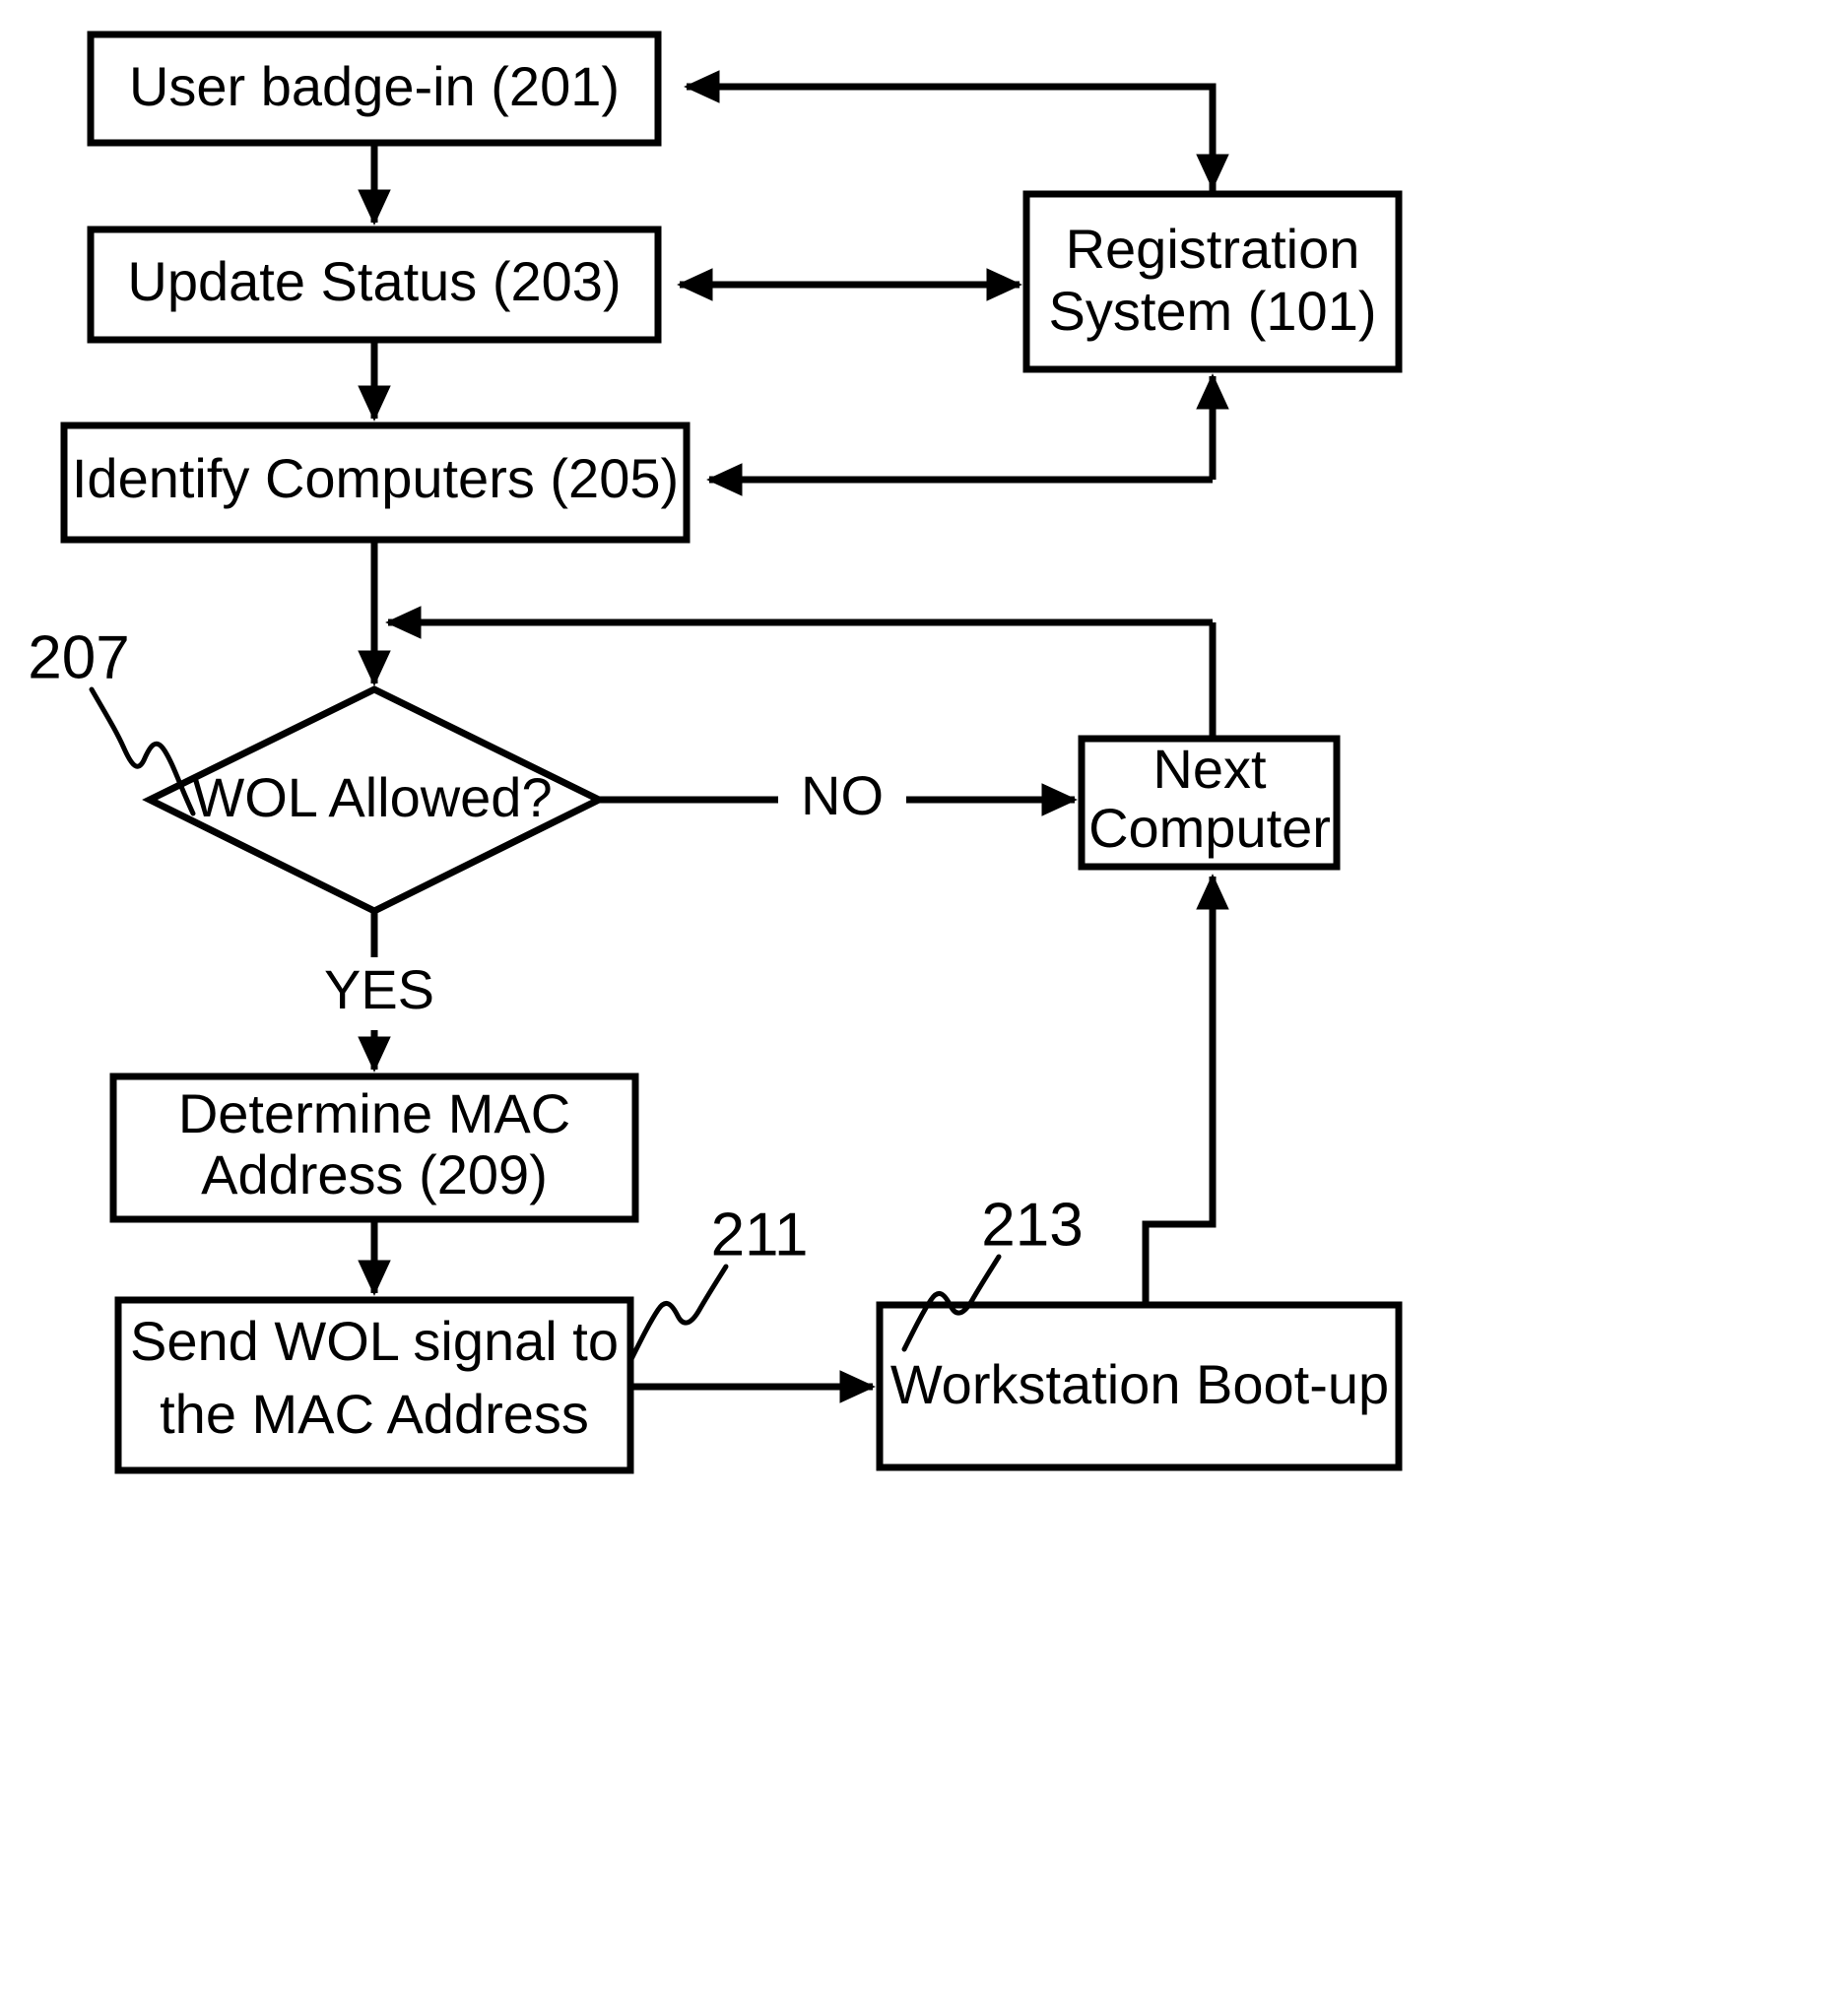 The height and width of the screenshot is (2016, 1843). What do you see at coordinates (1032, 1225) in the screenshot?
I see `ref-numeral-213: 213` at bounding box center [1032, 1225].